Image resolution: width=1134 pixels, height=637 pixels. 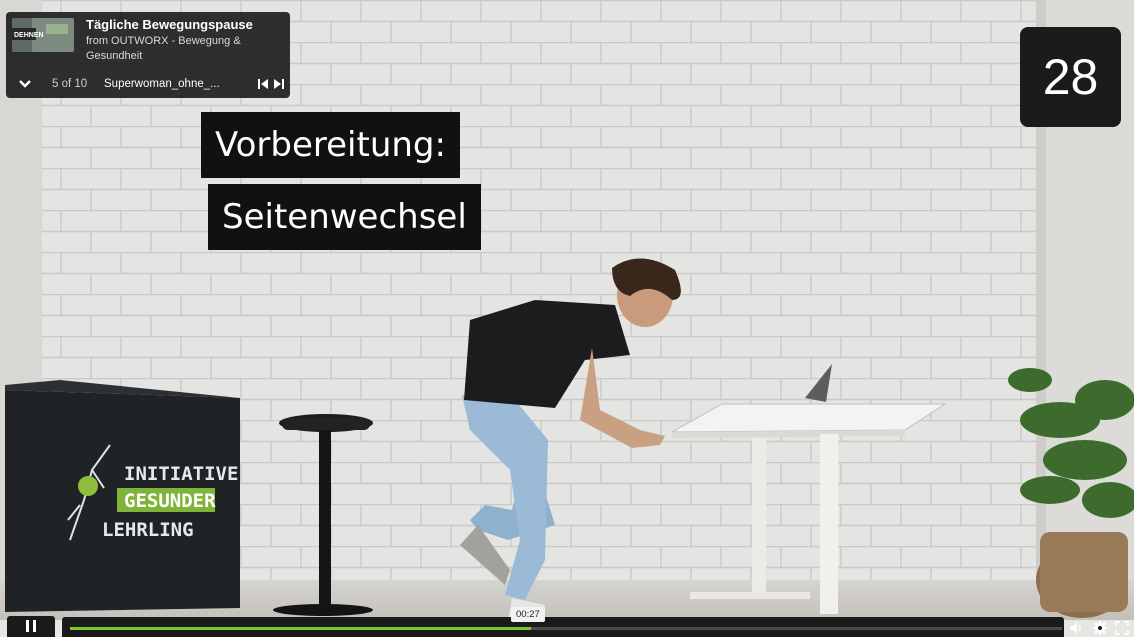 I want to click on settings-icon, so click(x=1100, y=628).